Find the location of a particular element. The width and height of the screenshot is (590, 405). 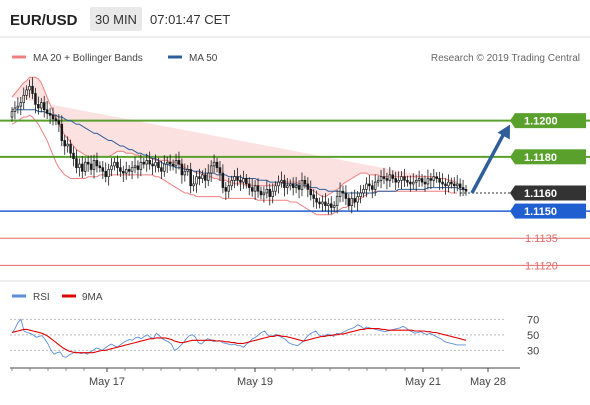

x-tick-label-3: May 28 is located at coordinates (488, 382).